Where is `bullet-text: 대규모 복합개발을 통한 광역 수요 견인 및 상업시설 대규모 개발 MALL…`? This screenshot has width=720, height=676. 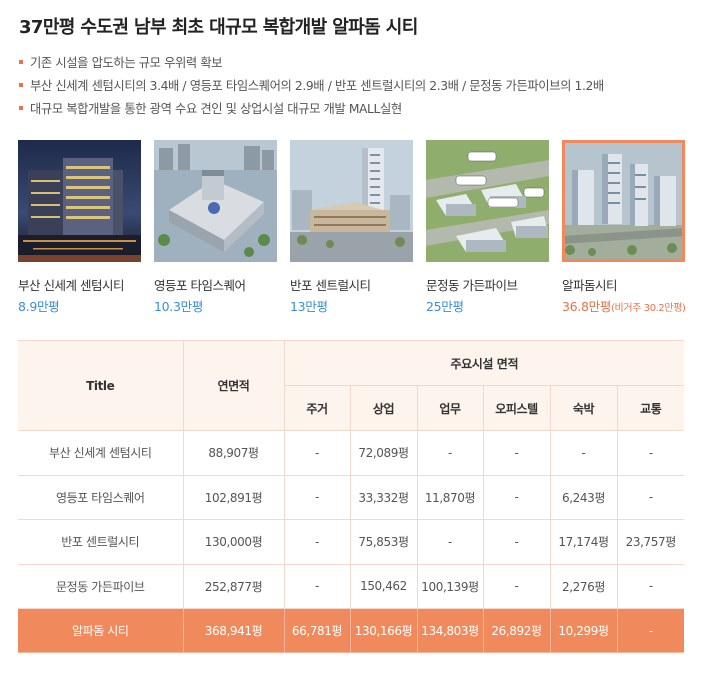
bullet-text: 대규모 복합개발을 통한 광역 수요 견인 및 상업시설 대규모 개발 MALL… is located at coordinates (216, 109).